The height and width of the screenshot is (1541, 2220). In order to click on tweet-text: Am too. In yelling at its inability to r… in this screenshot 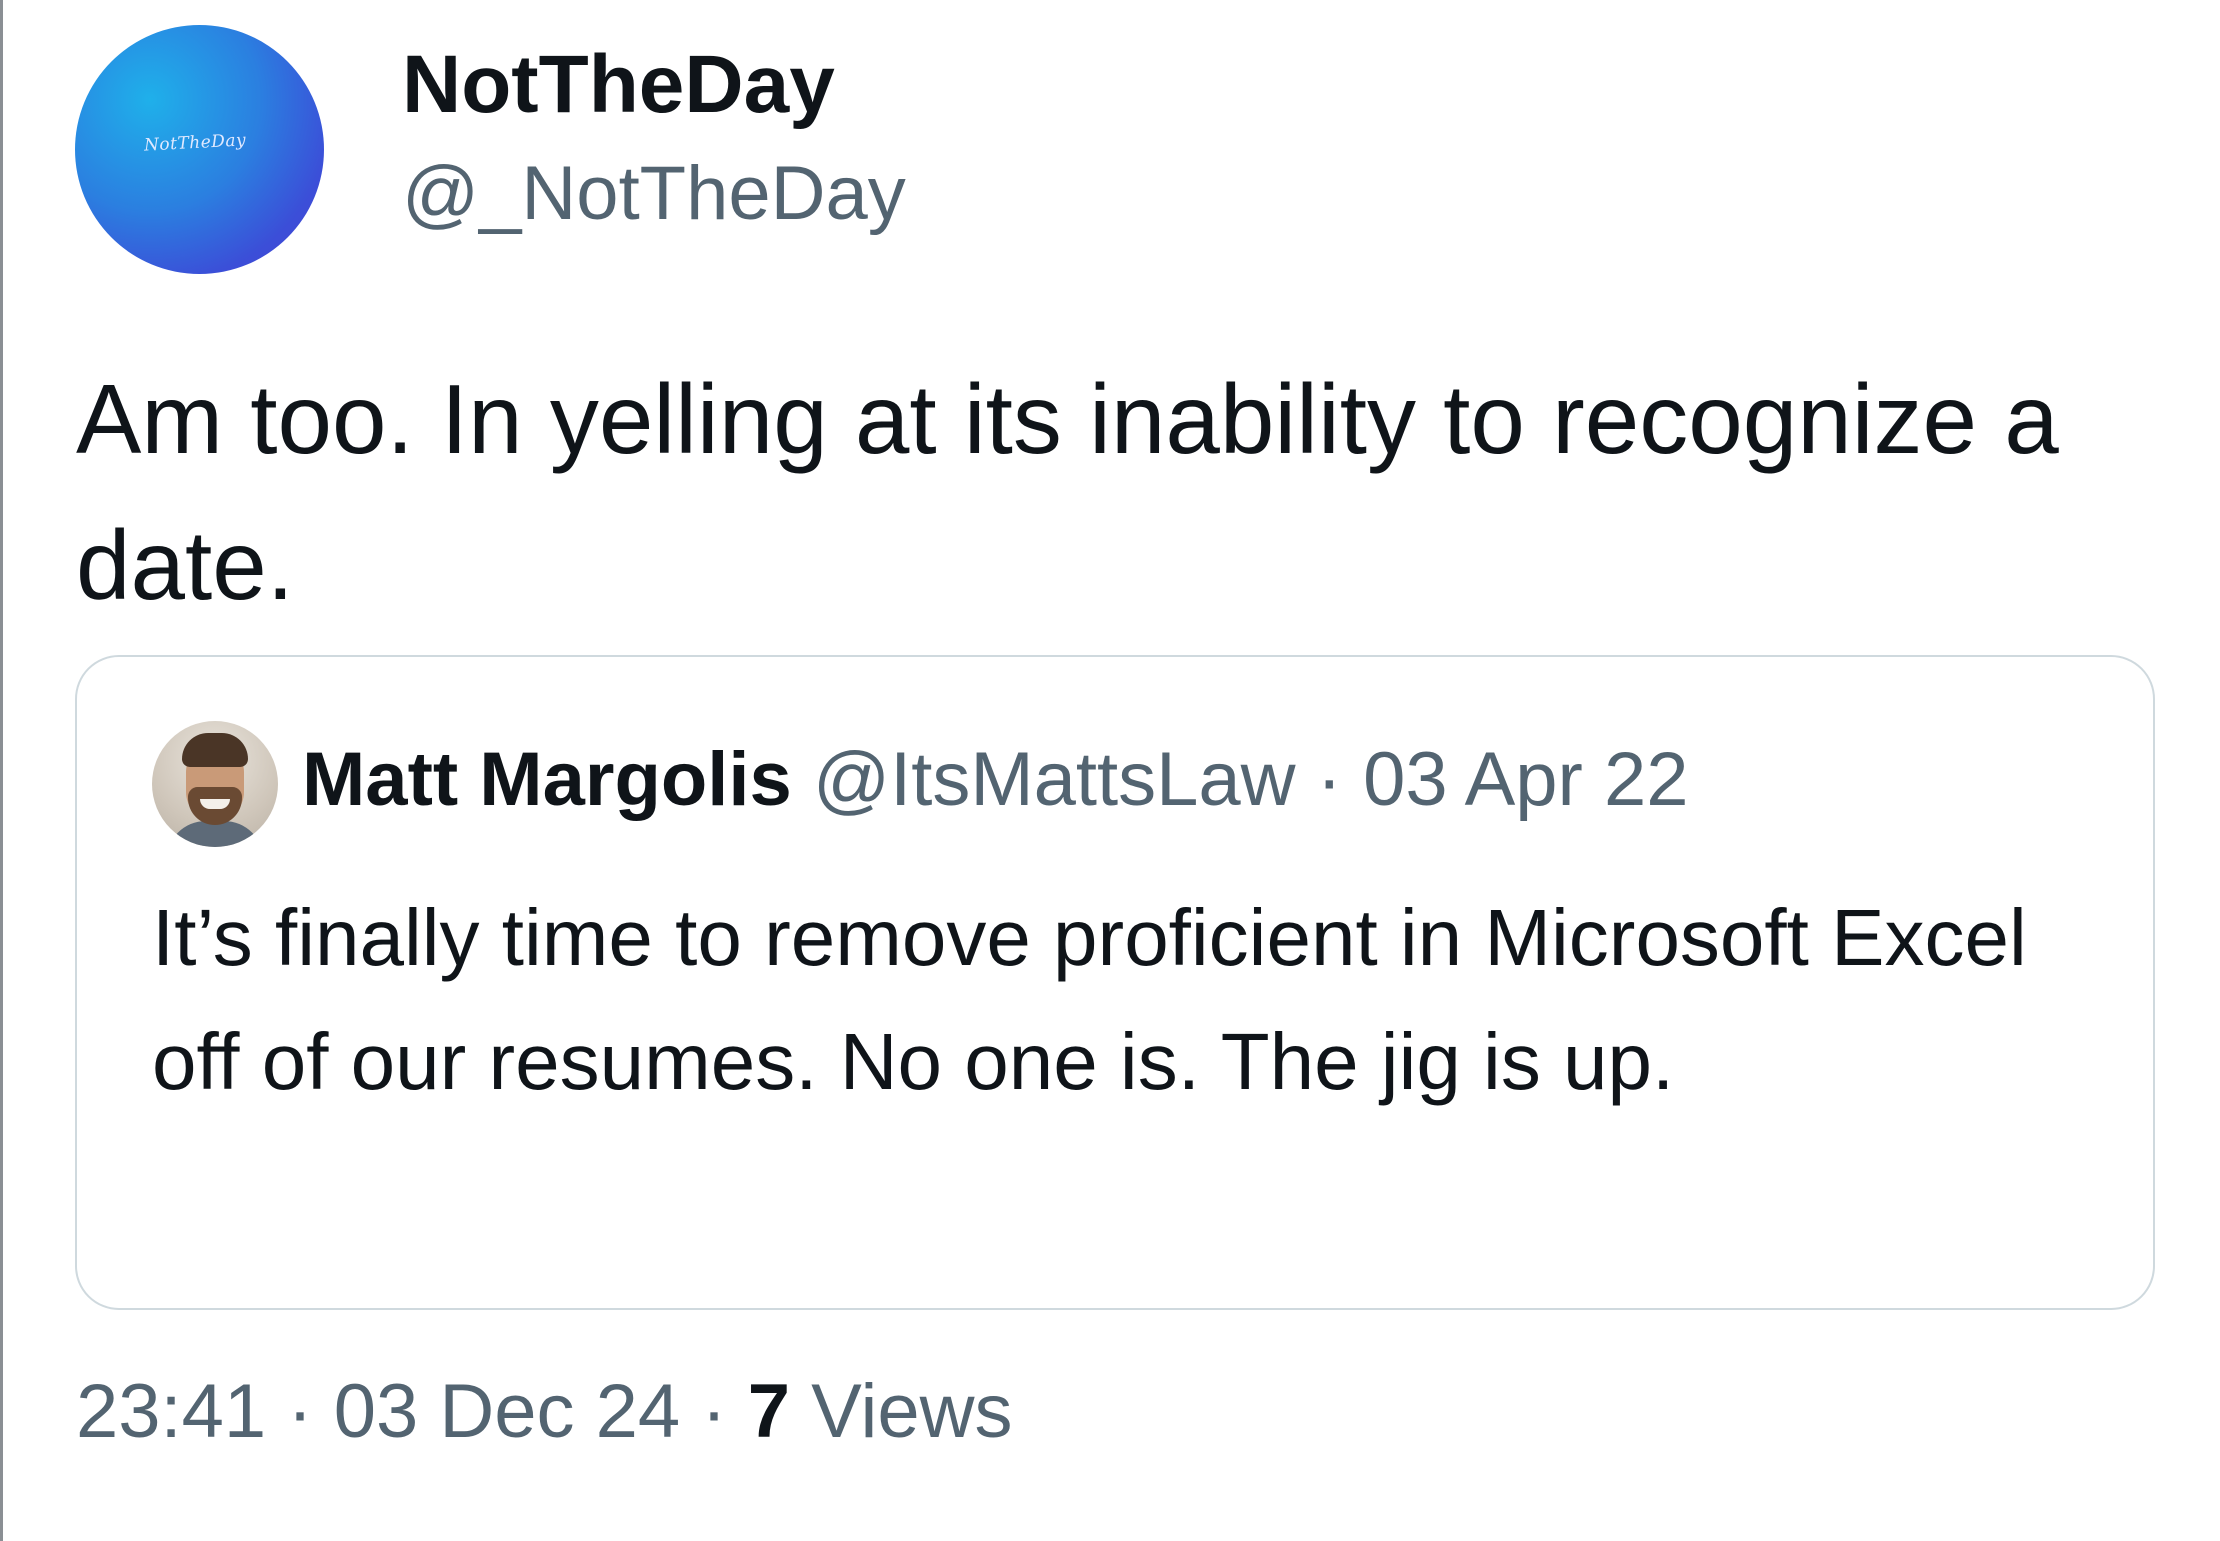, I will do `click(1067, 492)`.